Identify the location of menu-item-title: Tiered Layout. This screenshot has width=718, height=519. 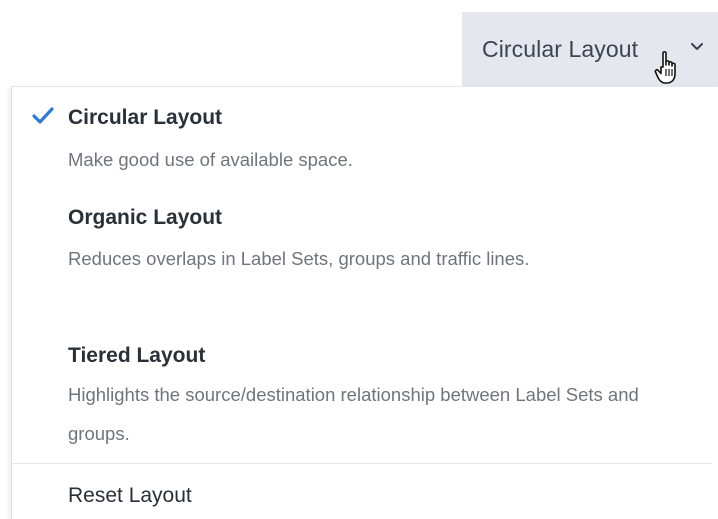
(137, 355).